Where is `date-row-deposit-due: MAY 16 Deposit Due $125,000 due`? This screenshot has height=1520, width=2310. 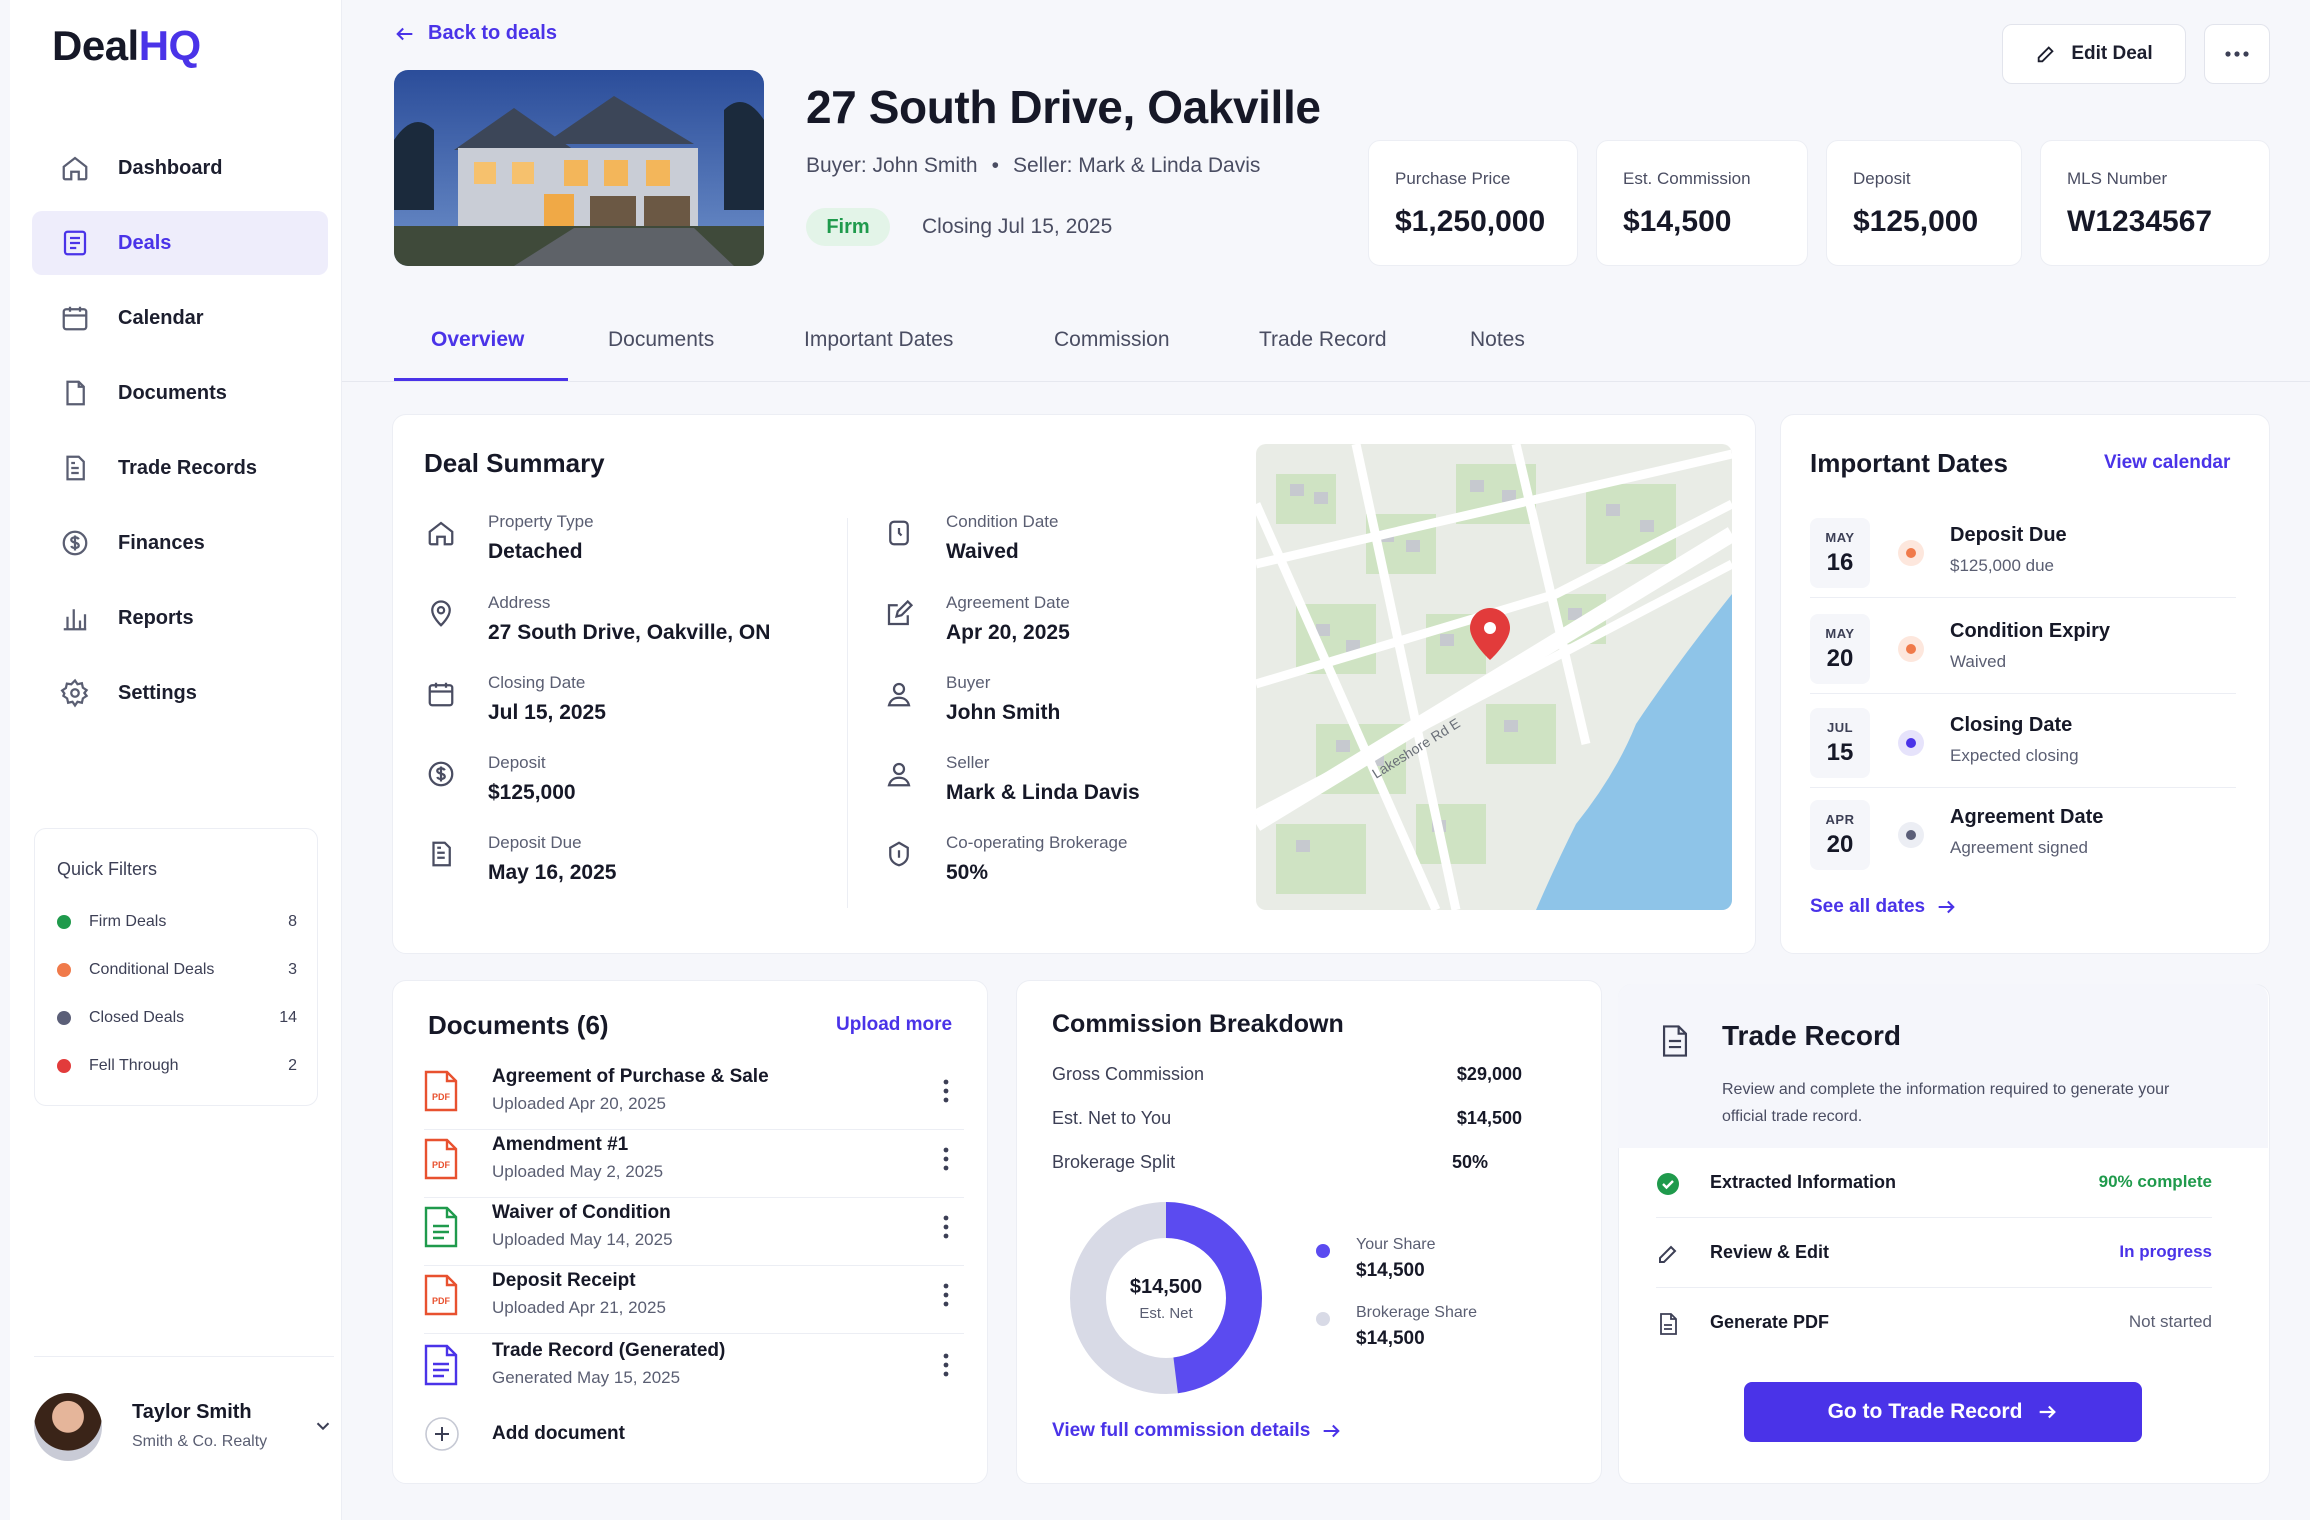
date-row-deposit-due: MAY 16 Deposit Due $125,000 due is located at coordinates (2023, 558).